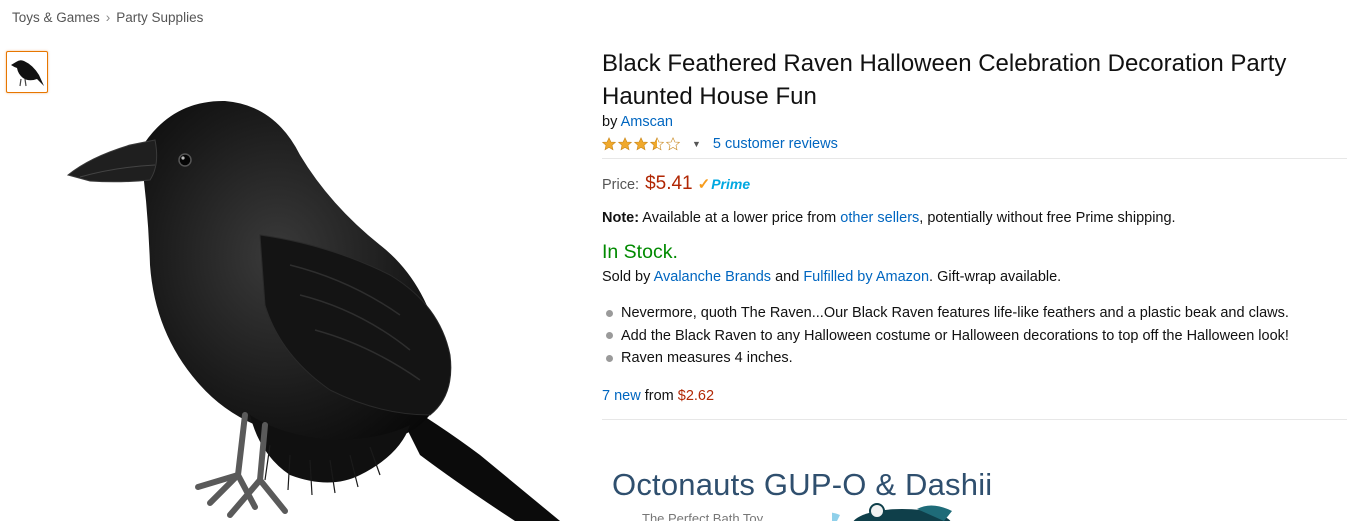 The width and height of the screenshot is (1347, 521). What do you see at coordinates (739, 218) in the screenshot?
I see `note-text: Available at a lower price from` at bounding box center [739, 218].